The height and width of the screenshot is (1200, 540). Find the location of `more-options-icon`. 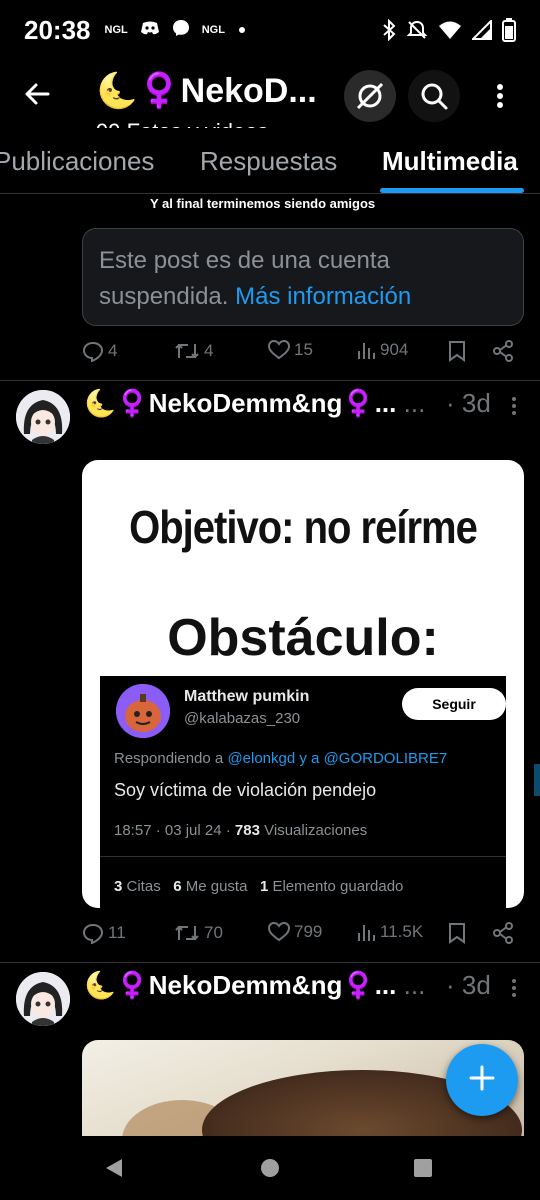

more-options-icon is located at coordinates (500, 96).